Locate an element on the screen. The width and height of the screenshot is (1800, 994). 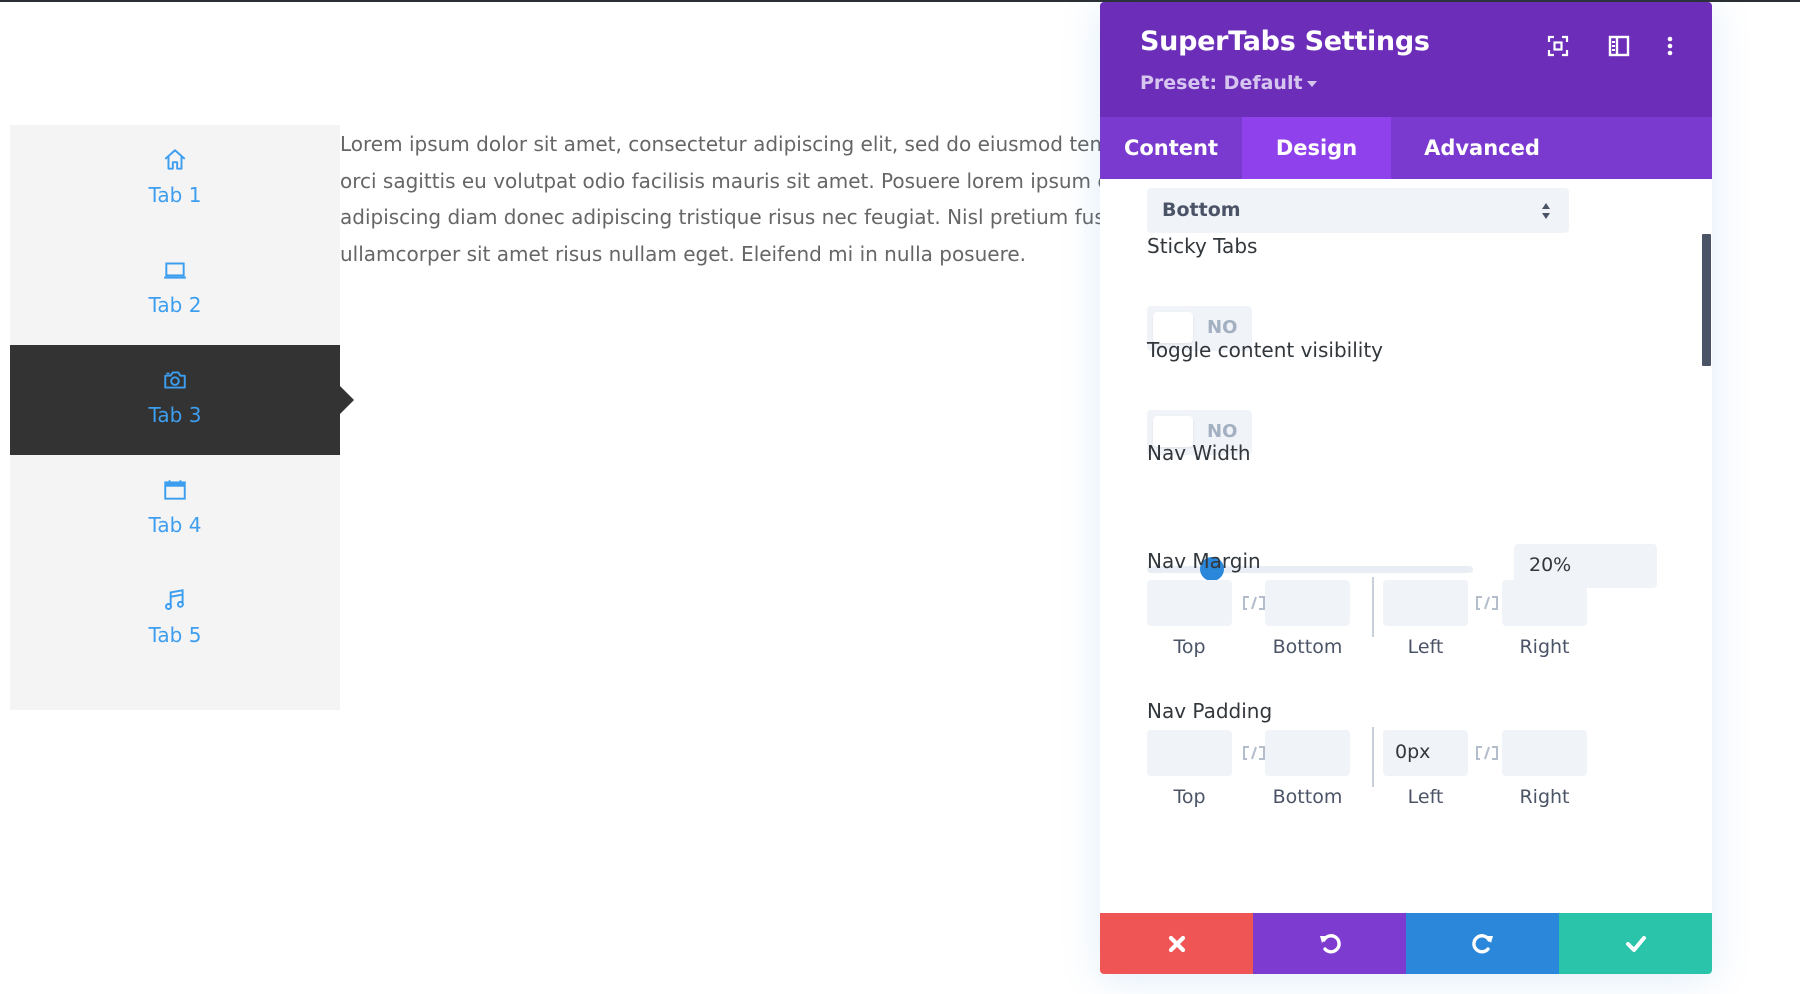
nav-margin-label: Nav Margin is located at coordinates (1204, 561).